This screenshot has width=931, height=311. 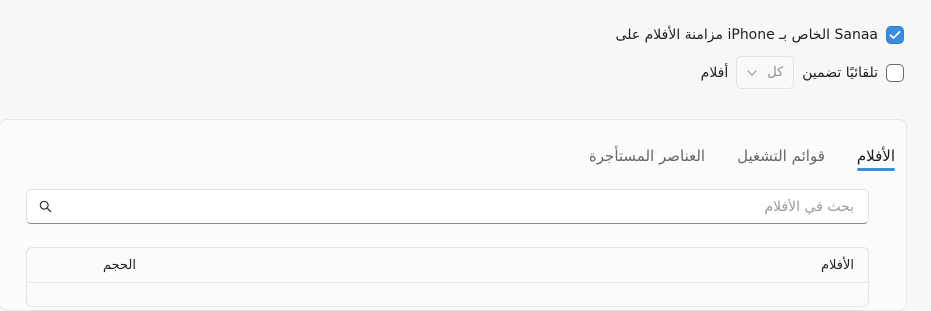 I want to click on tab-rented-items: العناصر المستأجرة, so click(x=647, y=158).